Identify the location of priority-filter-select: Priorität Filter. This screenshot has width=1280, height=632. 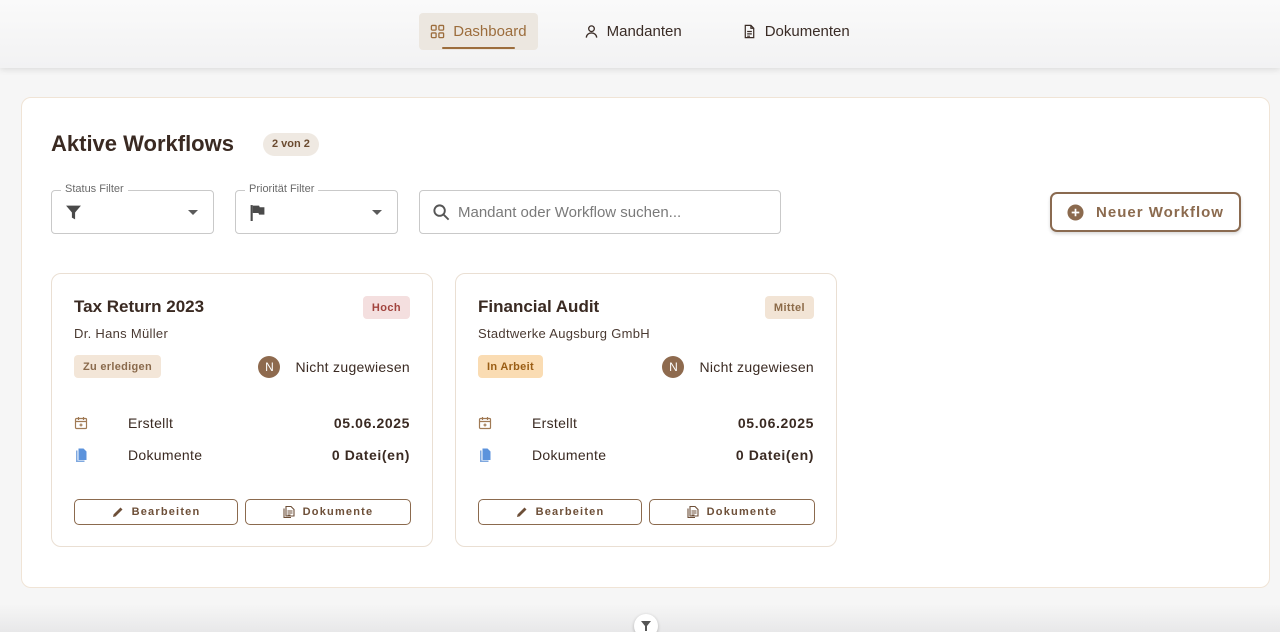
(316, 208).